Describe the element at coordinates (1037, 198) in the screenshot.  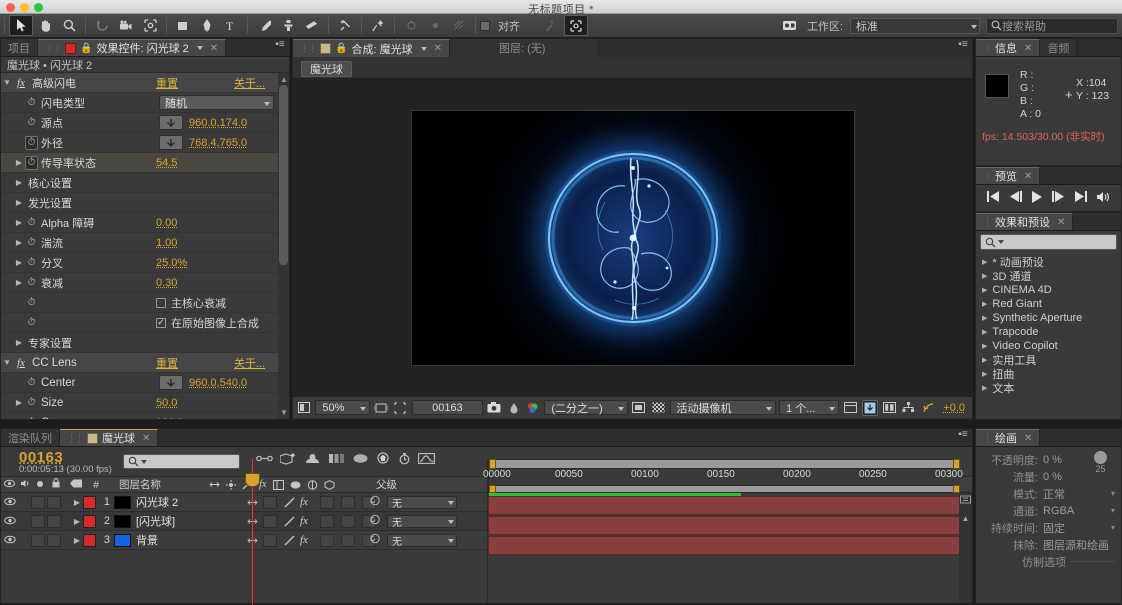
I see `play-button` at that location.